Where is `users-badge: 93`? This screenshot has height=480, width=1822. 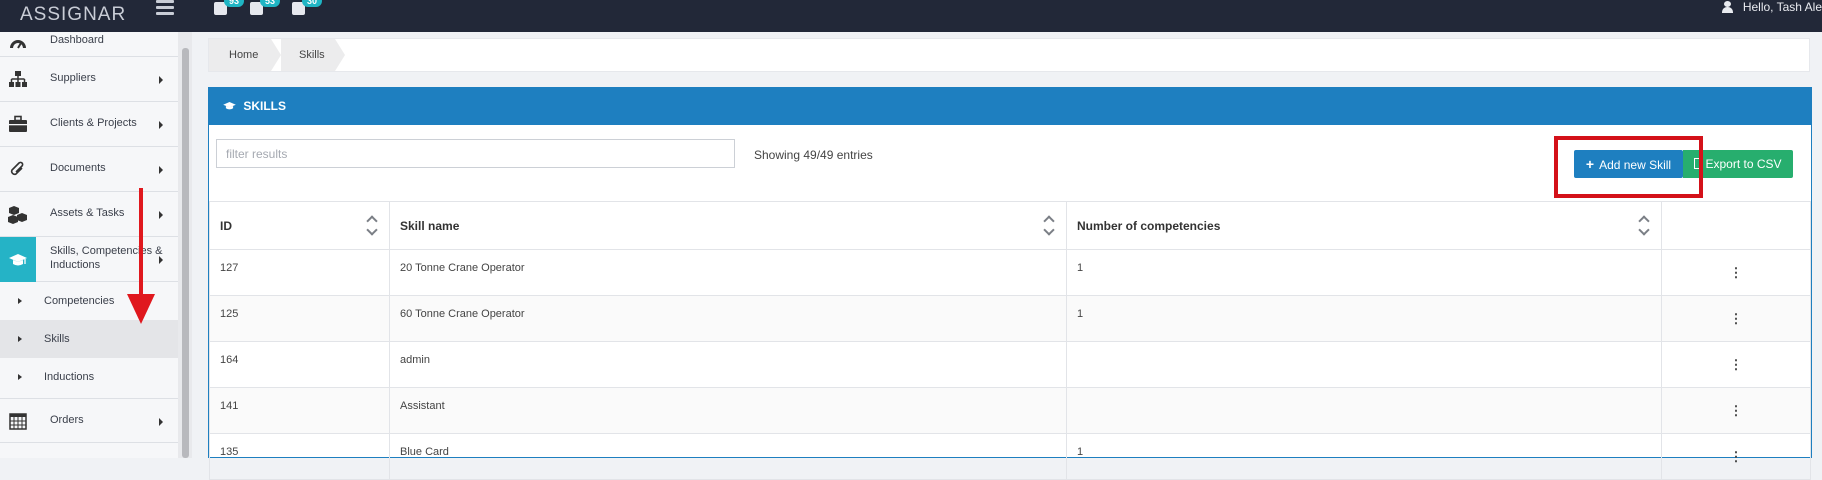
users-badge: 93 is located at coordinates (234, 3).